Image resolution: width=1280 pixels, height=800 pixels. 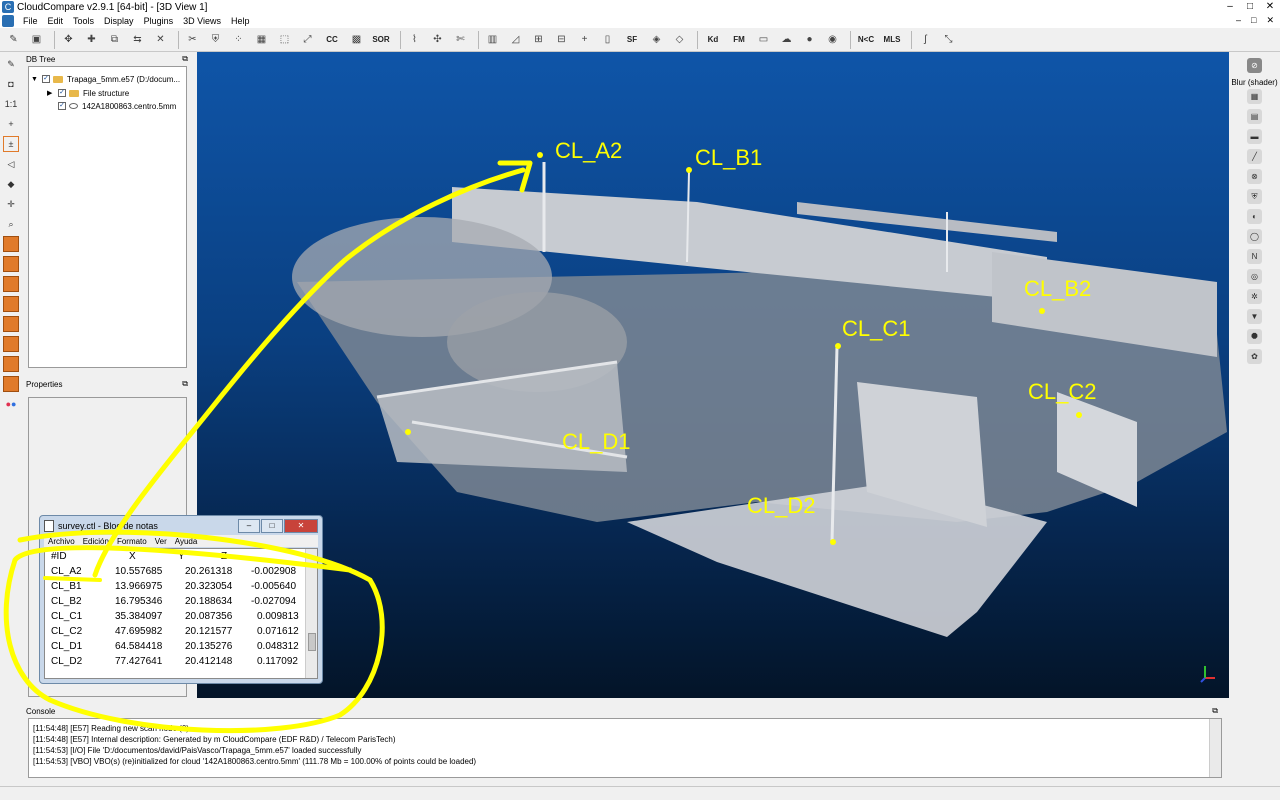 I want to click on edl-icon: ▤, so click(x=1254, y=116).